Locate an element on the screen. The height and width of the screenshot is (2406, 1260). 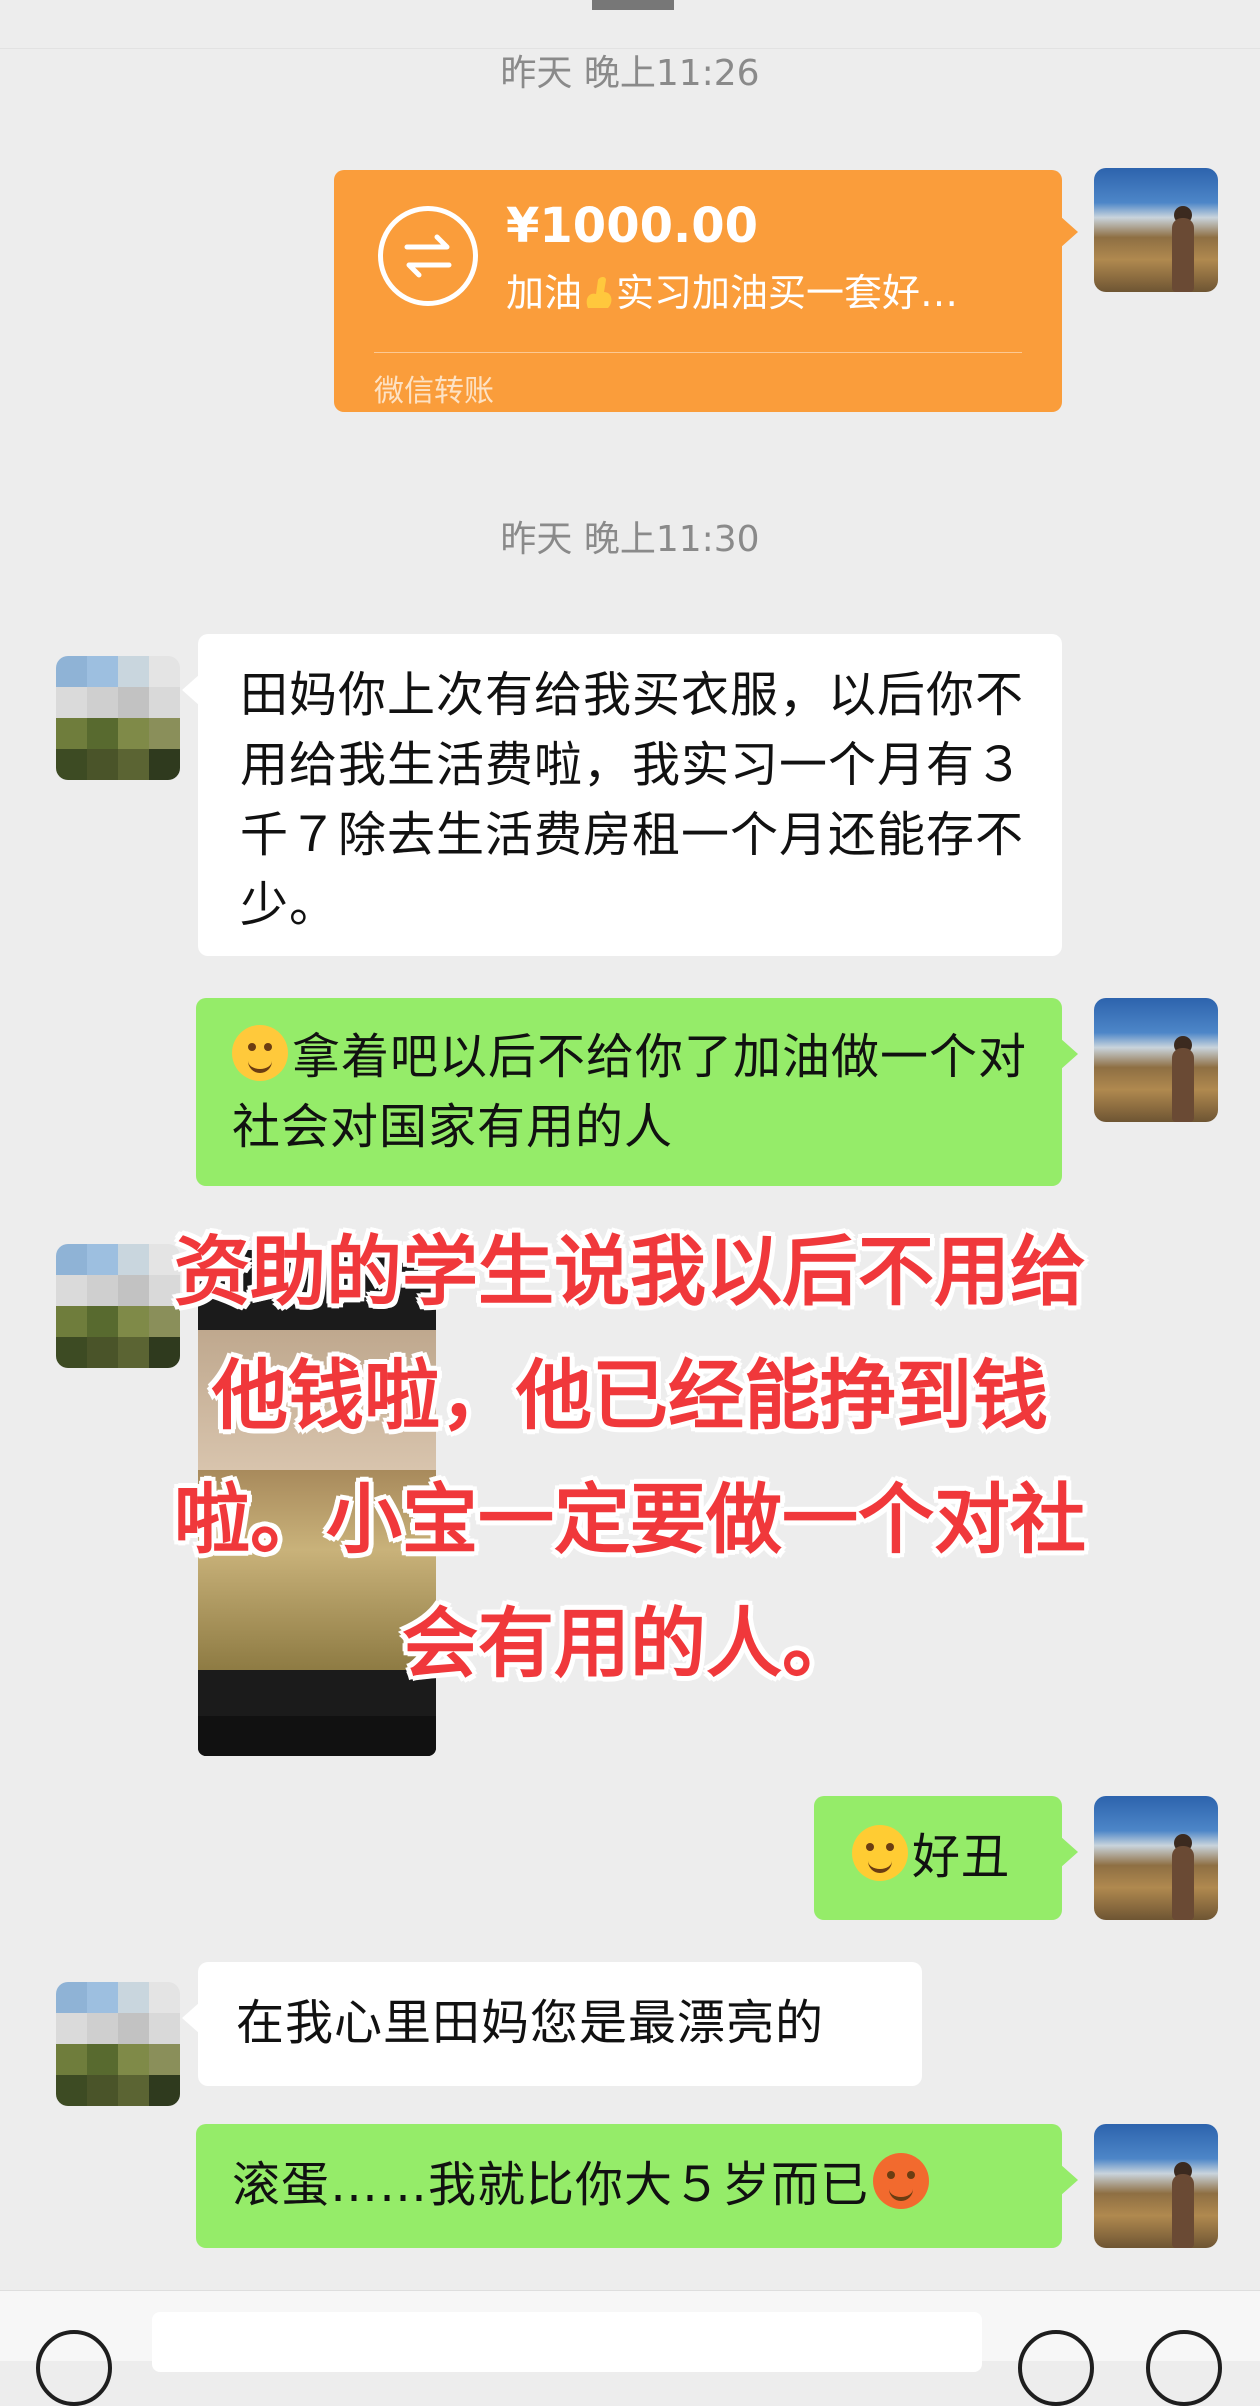
voice-icon is located at coordinates (74, 2368).